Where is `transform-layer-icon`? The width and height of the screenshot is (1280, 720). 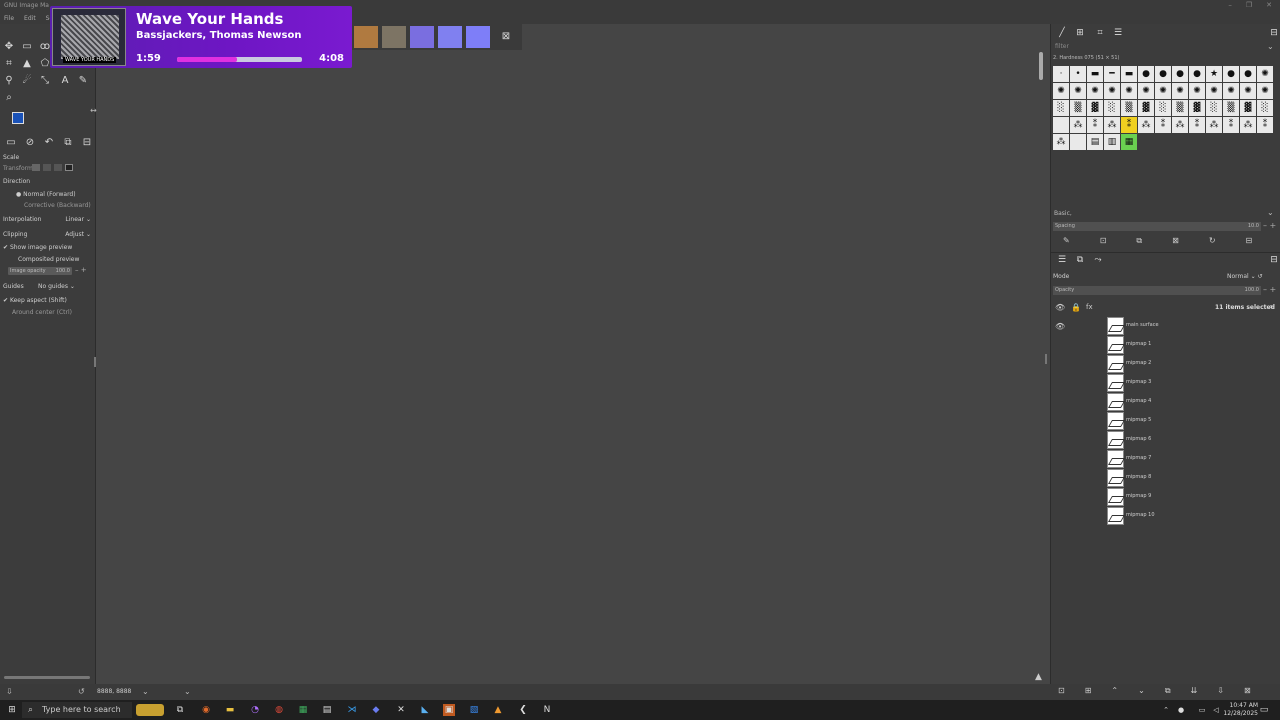
transform-layer-icon is located at coordinates (36, 167).